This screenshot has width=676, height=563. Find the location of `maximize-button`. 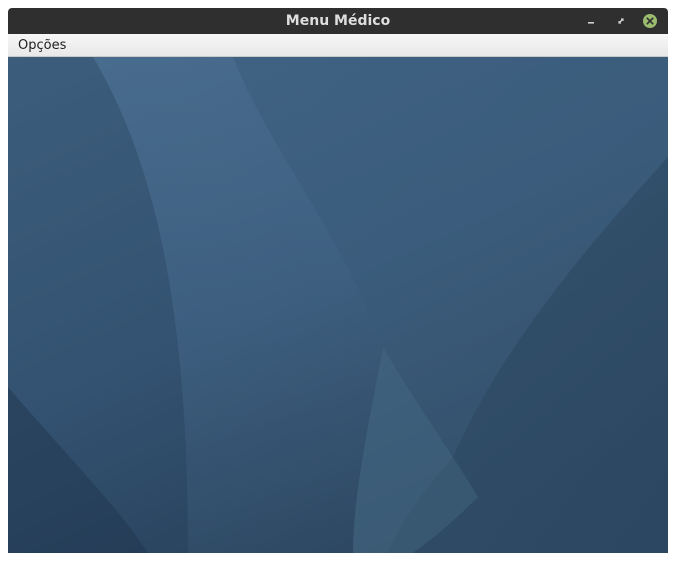

maximize-button is located at coordinates (621, 21).